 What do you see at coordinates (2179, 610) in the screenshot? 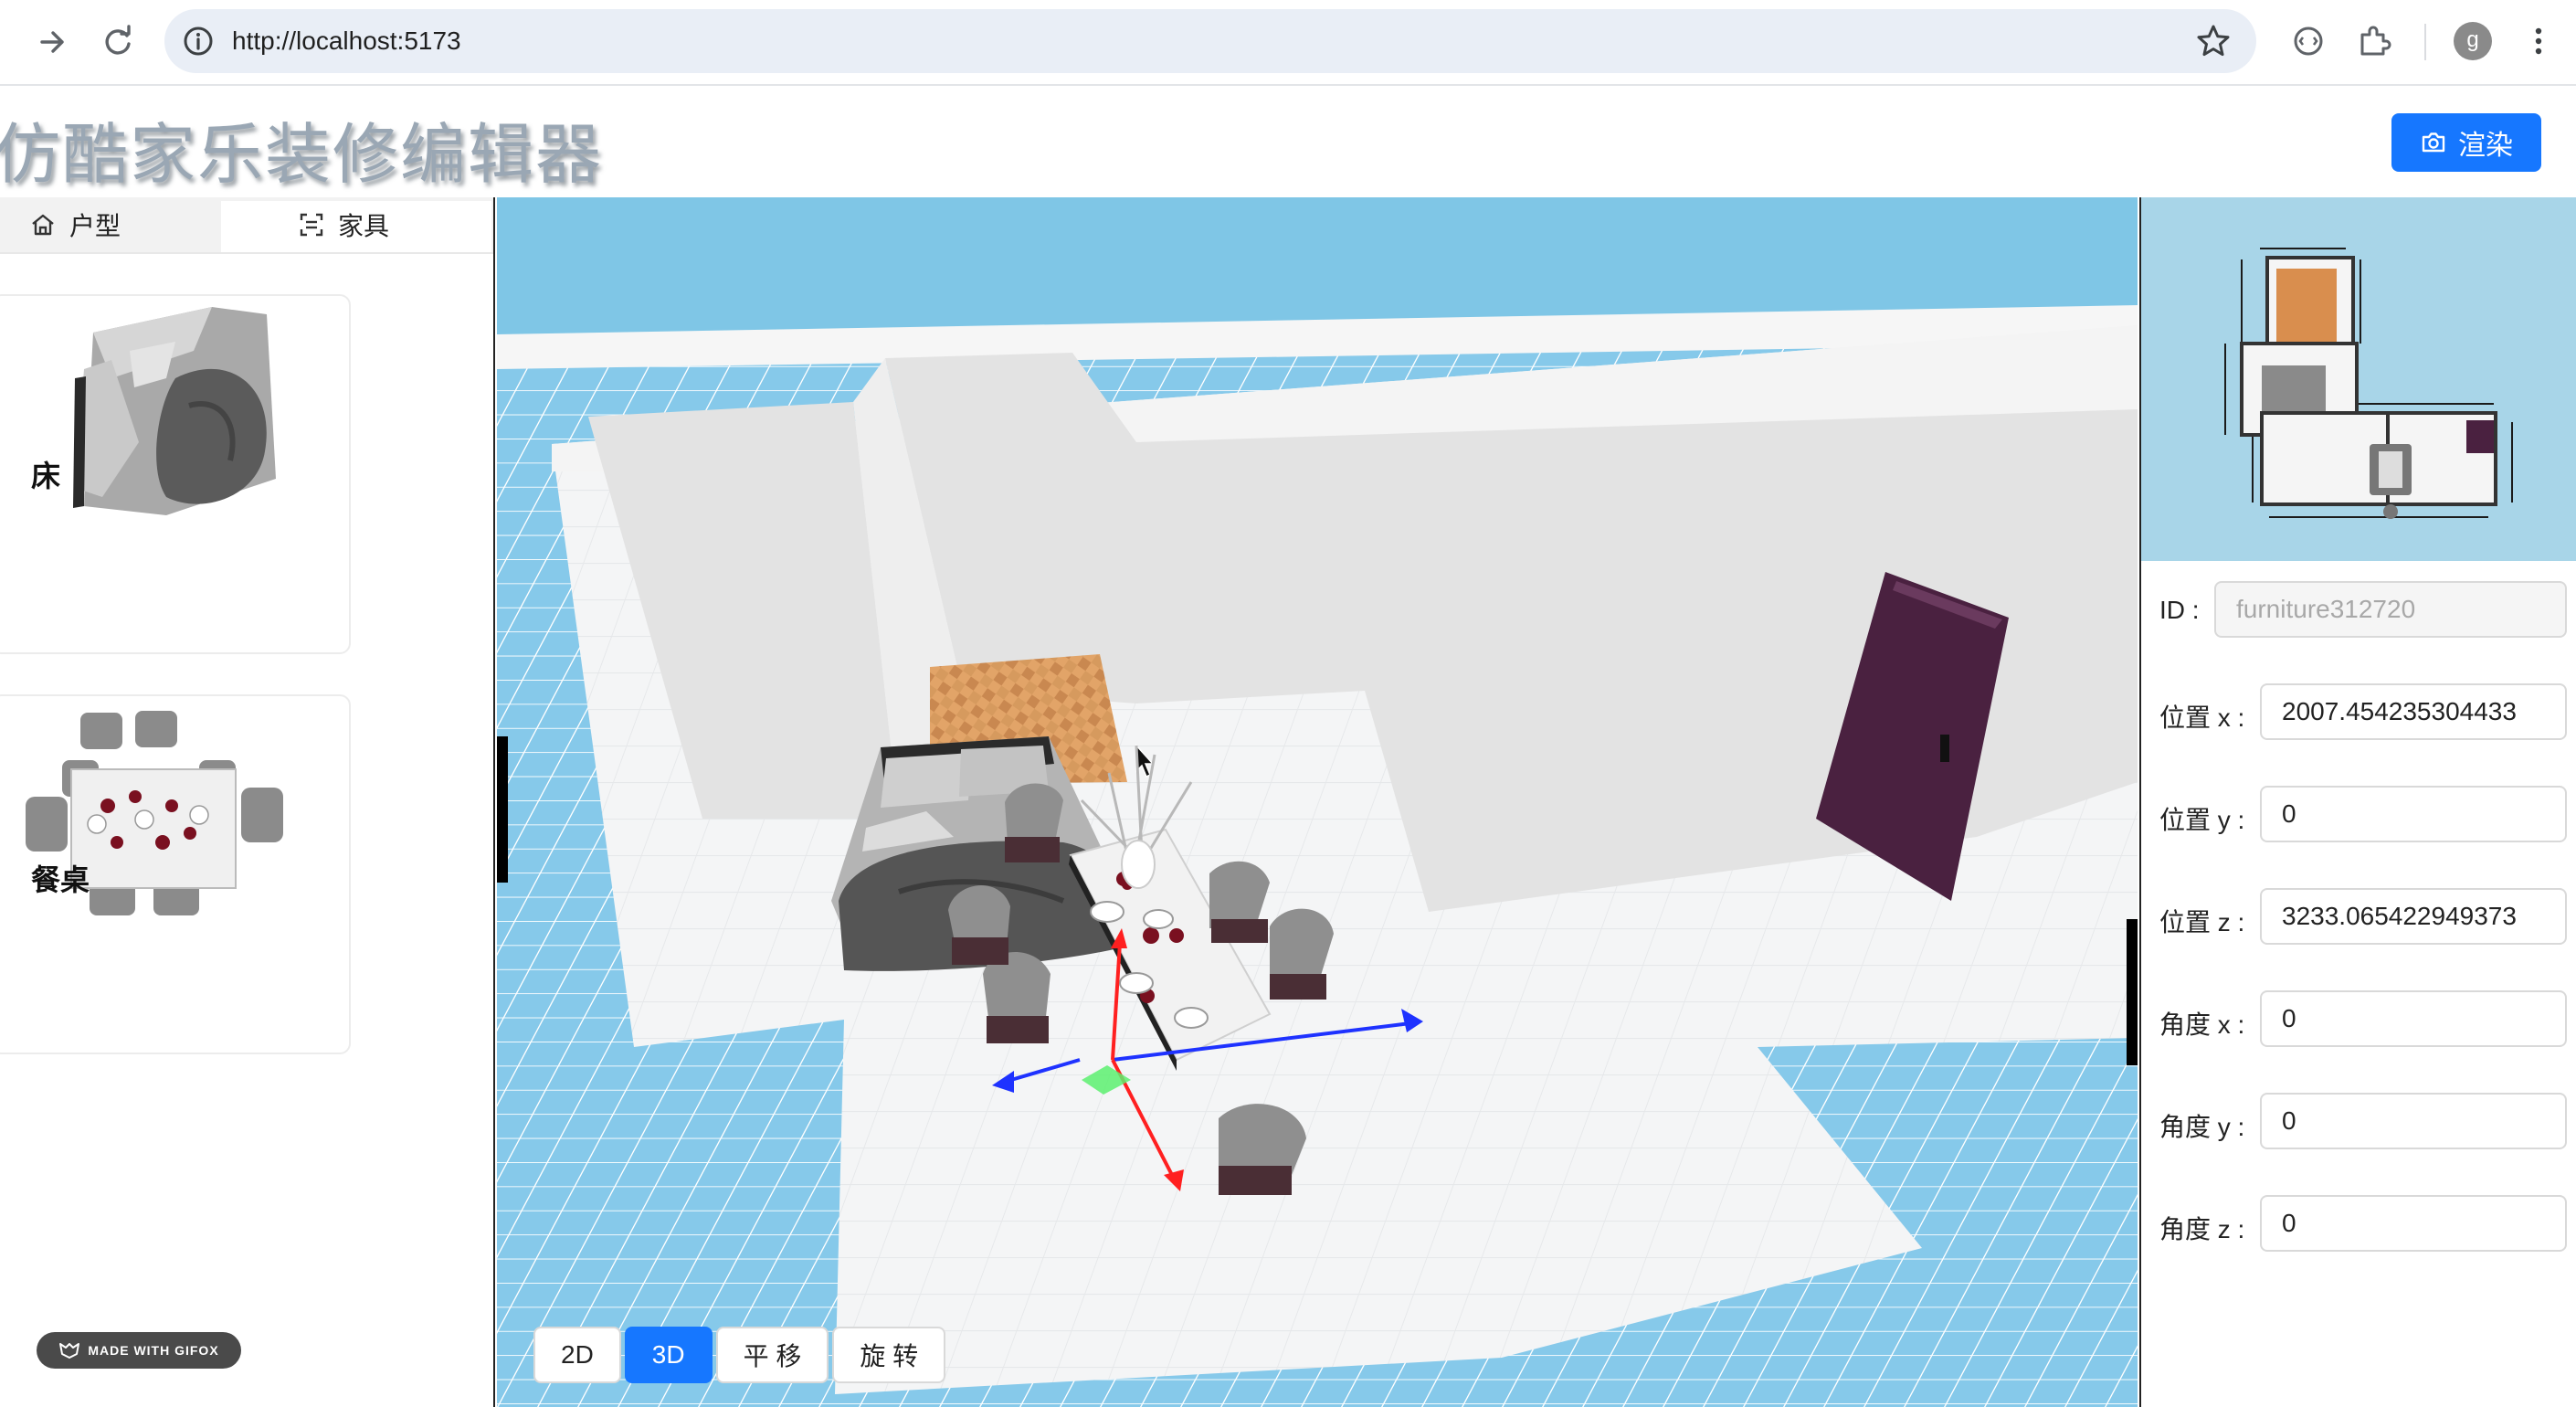
I see `prop-id-label: ID :` at bounding box center [2179, 610].